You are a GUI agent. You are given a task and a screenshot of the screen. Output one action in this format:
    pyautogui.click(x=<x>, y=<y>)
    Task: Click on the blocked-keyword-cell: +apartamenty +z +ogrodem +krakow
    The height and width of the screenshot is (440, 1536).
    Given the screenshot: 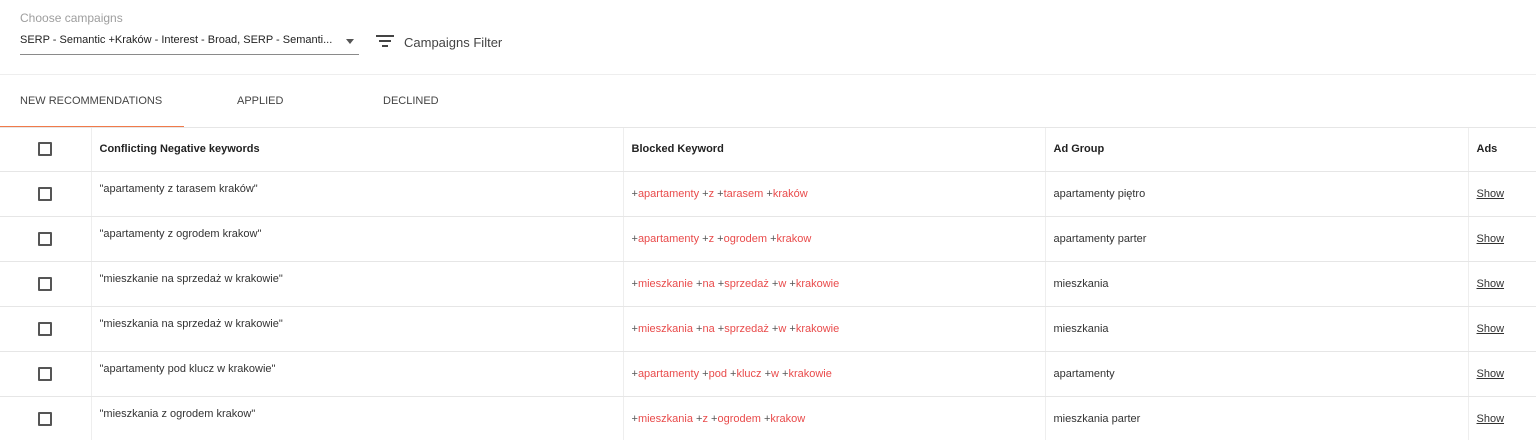 What is the action you would take?
    pyautogui.click(x=834, y=239)
    